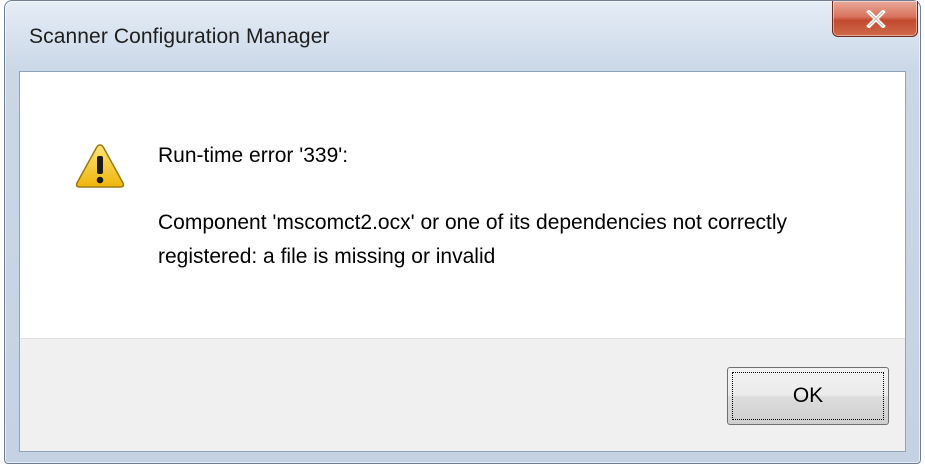 The width and height of the screenshot is (925, 468). I want to click on title-bar: Scanner Configuration Manager, so click(462, 36).